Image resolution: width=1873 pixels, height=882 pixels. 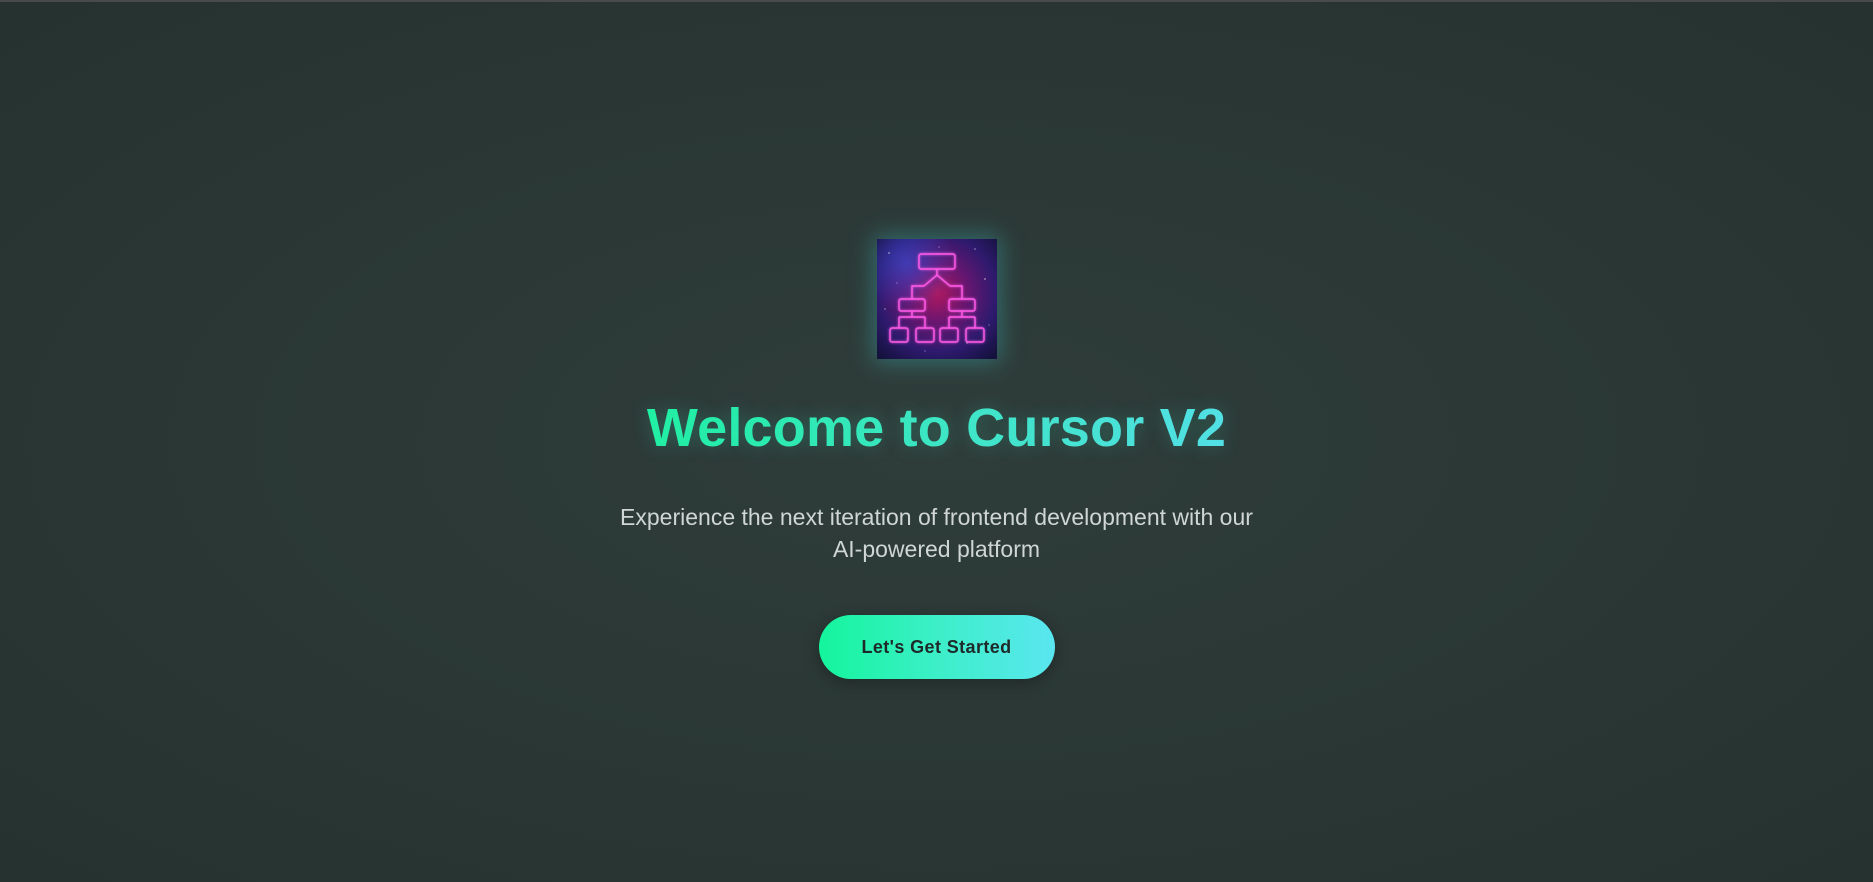 What do you see at coordinates (936, 299) in the screenshot?
I see `network-hierarchy-icon` at bounding box center [936, 299].